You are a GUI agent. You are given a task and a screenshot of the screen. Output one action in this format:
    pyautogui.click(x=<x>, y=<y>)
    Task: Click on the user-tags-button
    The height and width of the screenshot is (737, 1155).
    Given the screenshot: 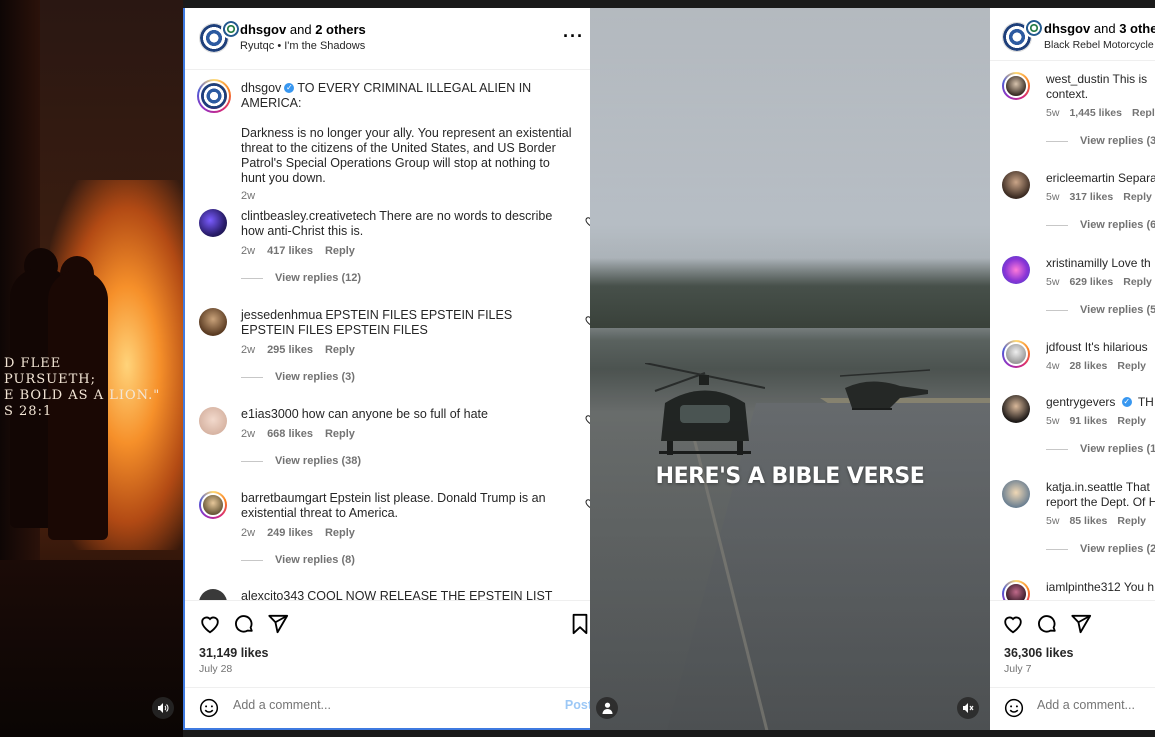 What is the action you would take?
    pyautogui.click(x=607, y=708)
    